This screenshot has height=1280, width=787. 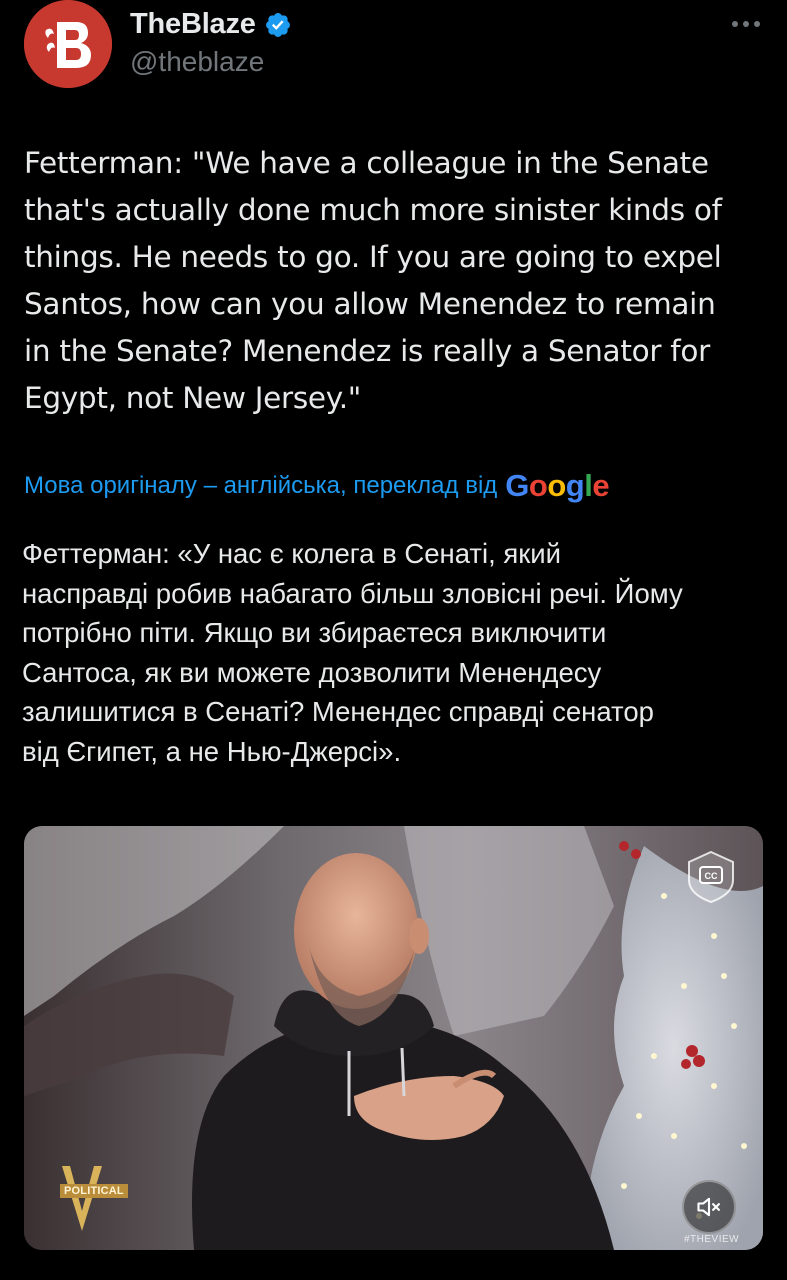 I want to click on google-logo-letter: e, so click(x=601, y=485).